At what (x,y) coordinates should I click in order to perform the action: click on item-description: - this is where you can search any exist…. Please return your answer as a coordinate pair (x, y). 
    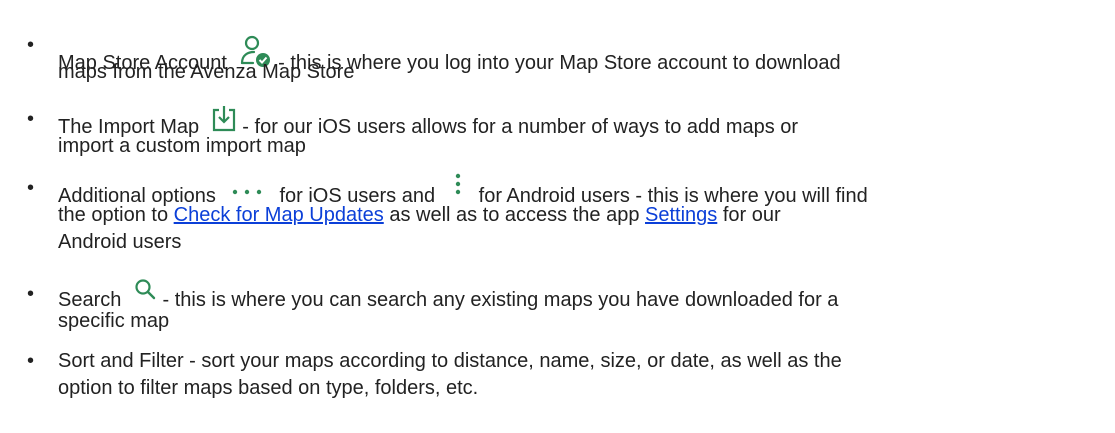
    Looking at the image, I should click on (500, 300).